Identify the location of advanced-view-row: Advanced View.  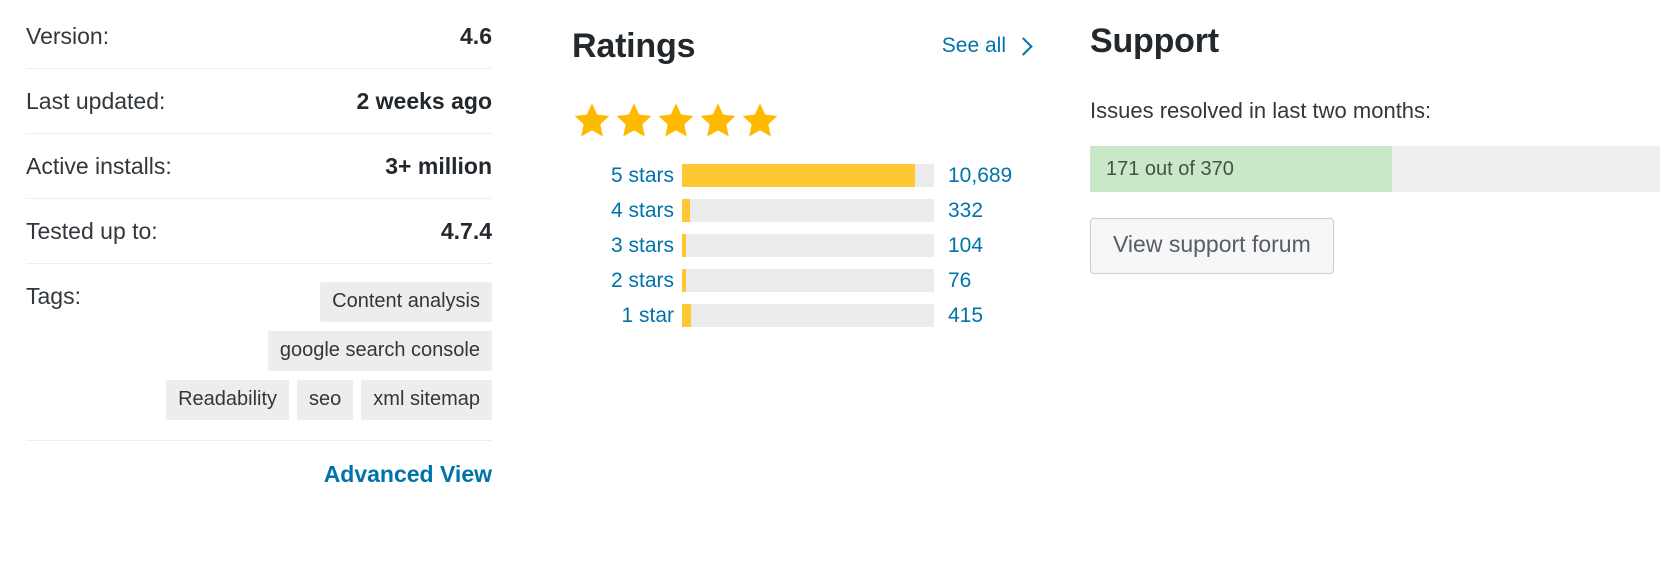
(259, 464).